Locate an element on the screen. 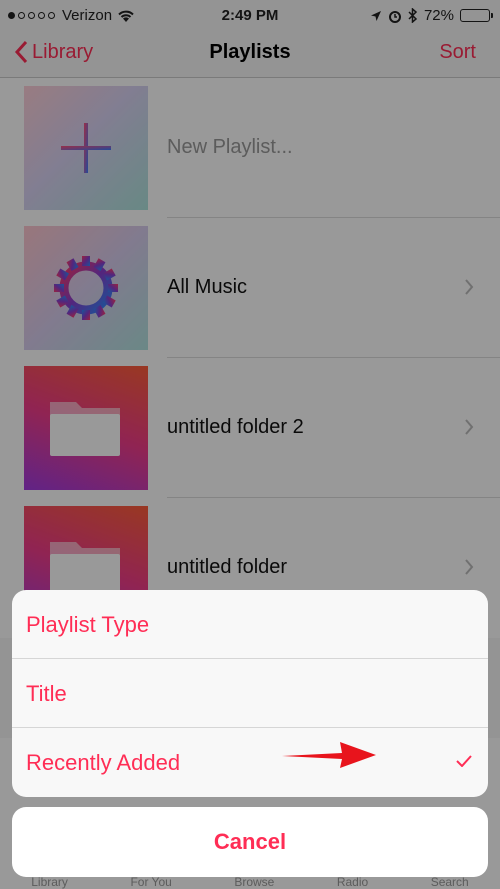  cancel-button: Cancel is located at coordinates (250, 842).